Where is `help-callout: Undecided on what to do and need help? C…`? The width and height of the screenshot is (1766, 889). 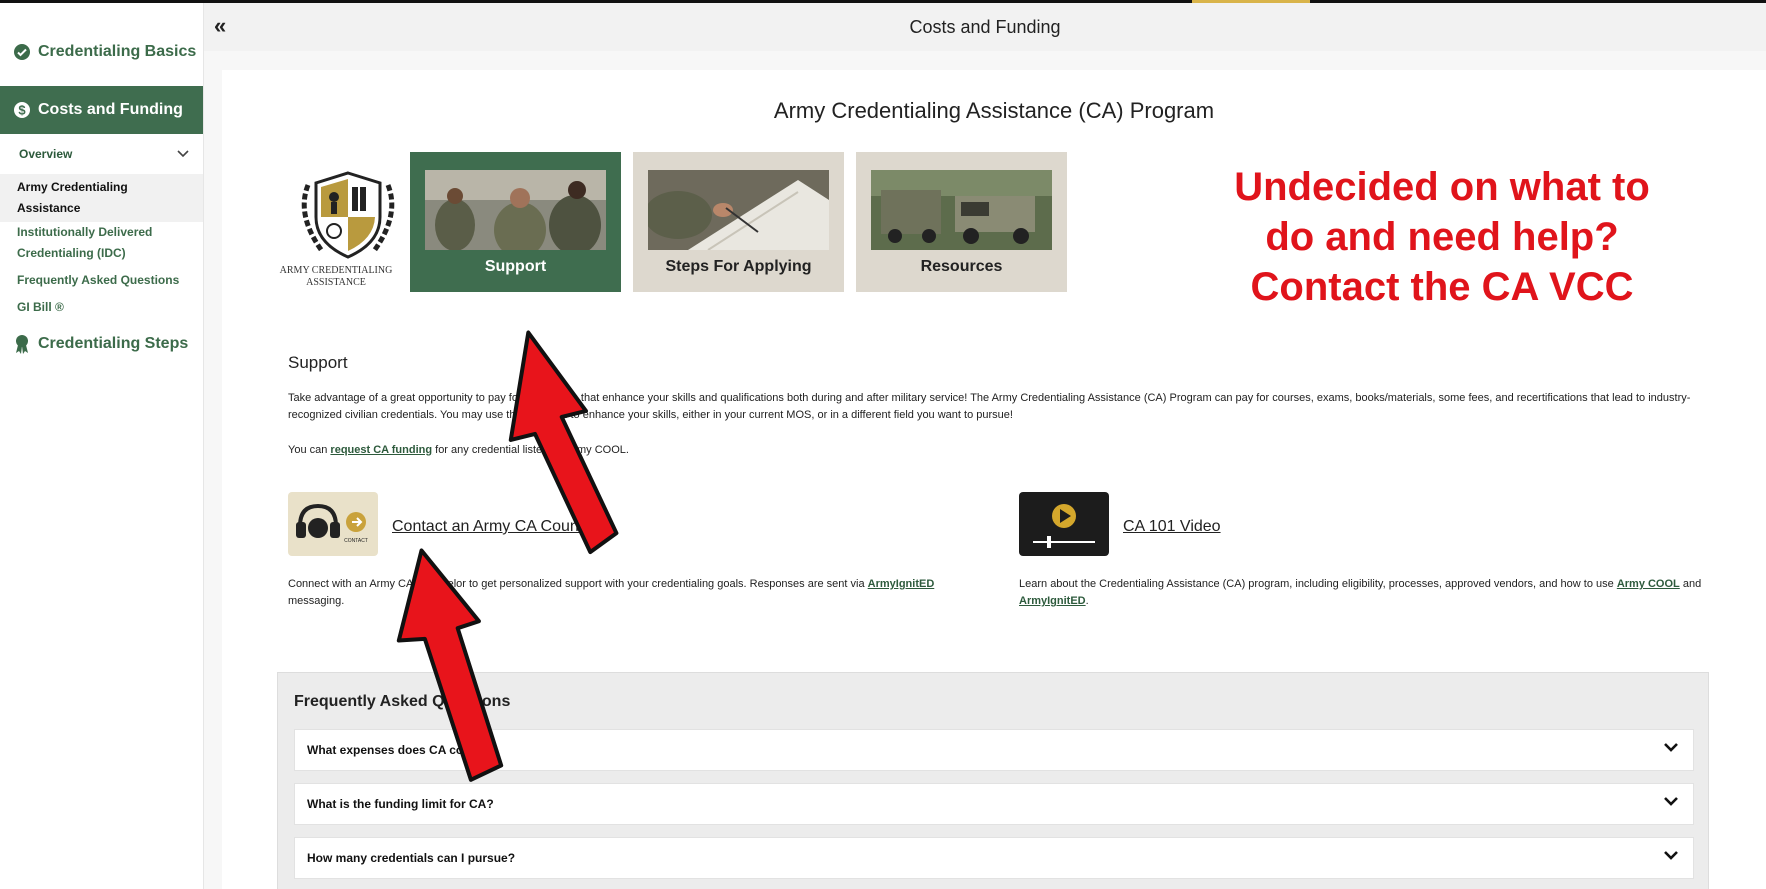
help-callout: Undecided on what to do and need help? C… is located at coordinates (1442, 237).